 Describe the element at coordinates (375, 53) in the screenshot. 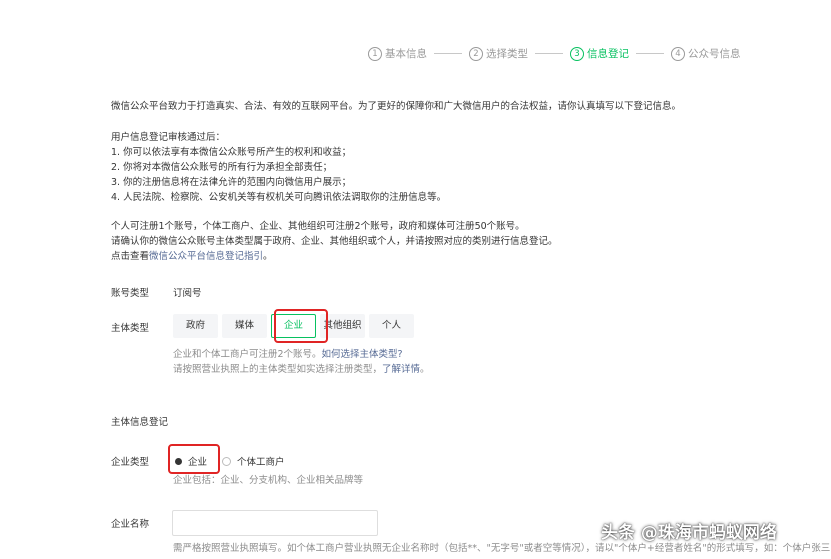

I see `step-number-icon: 1` at that location.